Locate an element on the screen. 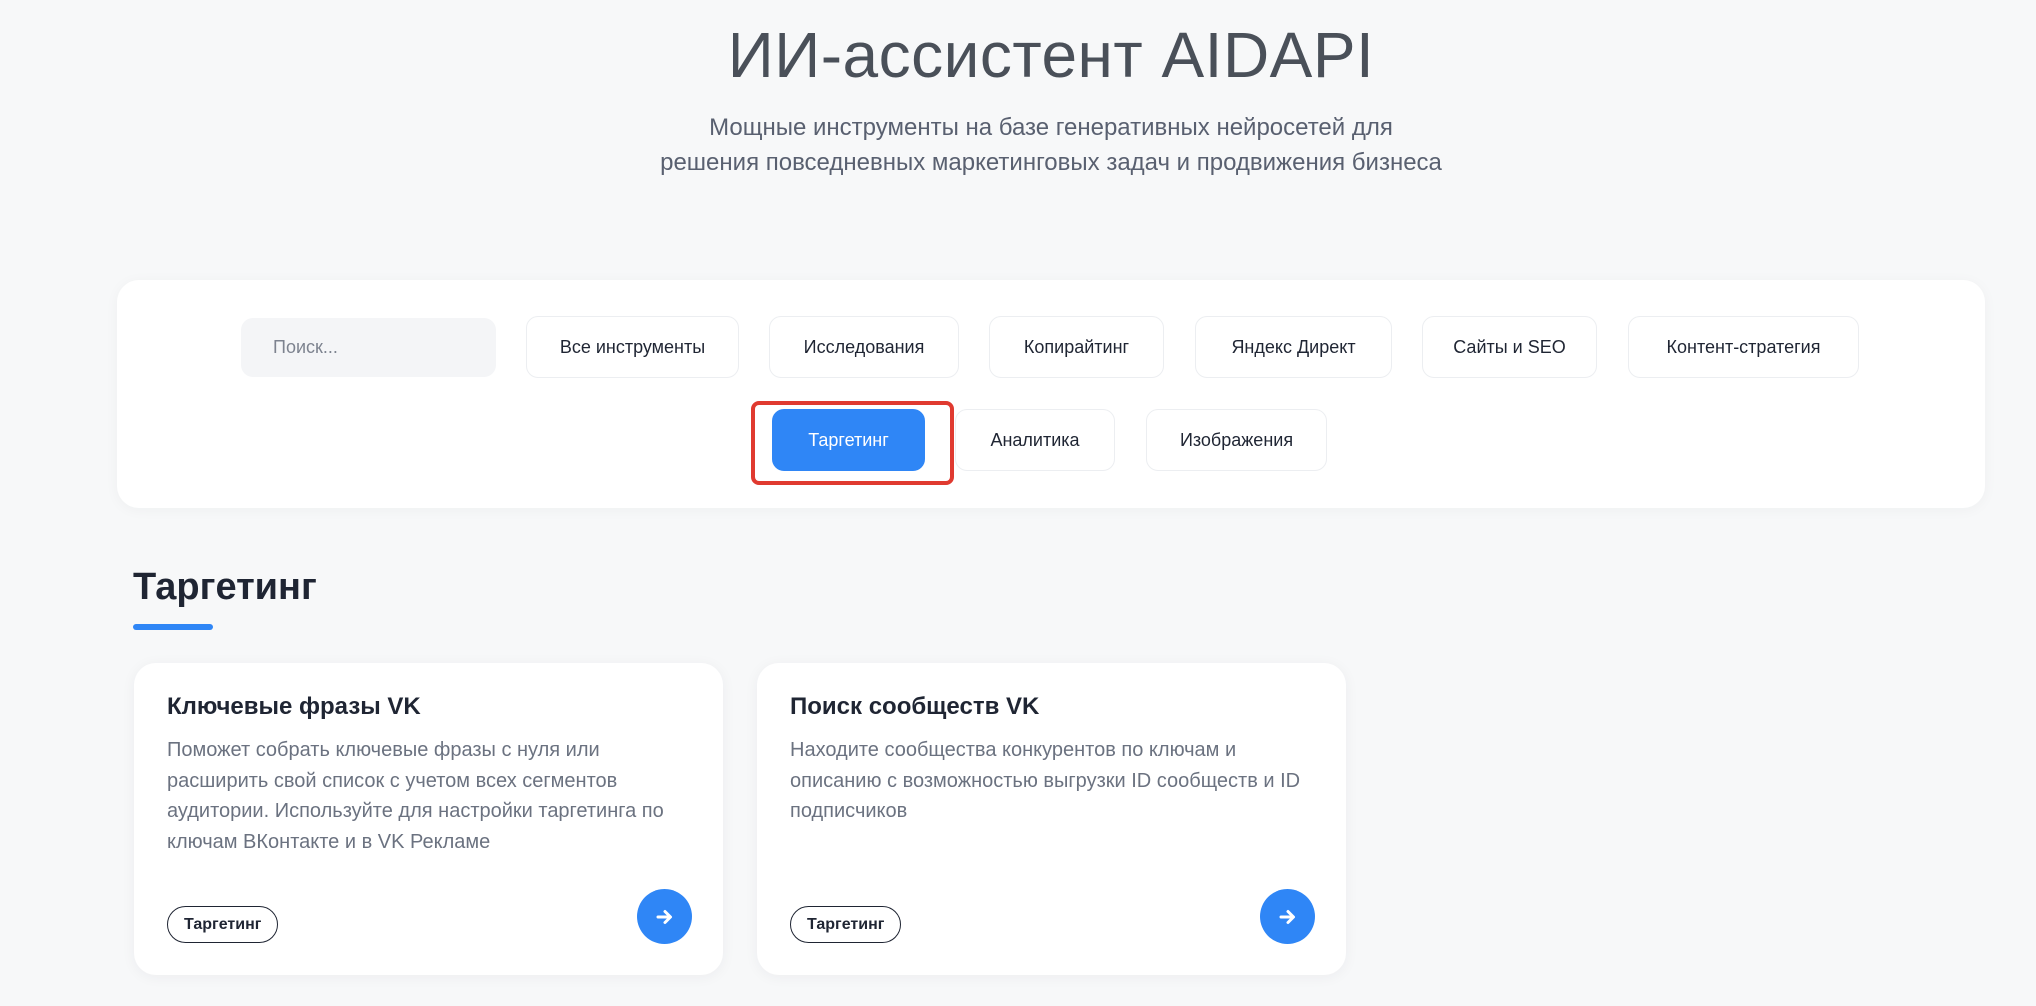  card-title: Ключевые фразы VK is located at coordinates (294, 706).